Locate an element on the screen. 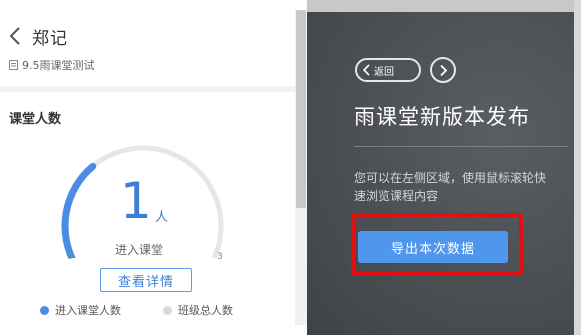 Image resolution: width=581 pixels, height=335 pixels. back-button: 返回 is located at coordinates (388, 70).